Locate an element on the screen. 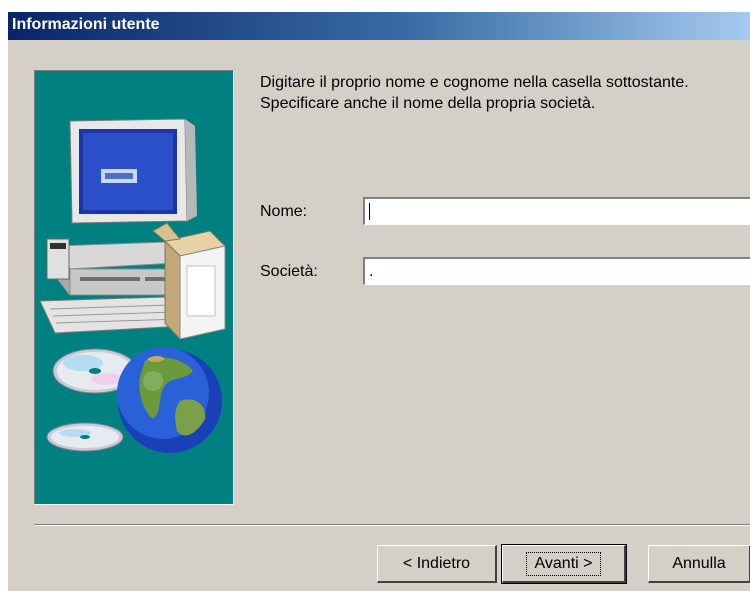 This screenshot has height=591, width=750. back-button-label: < Indietro is located at coordinates (436, 563).